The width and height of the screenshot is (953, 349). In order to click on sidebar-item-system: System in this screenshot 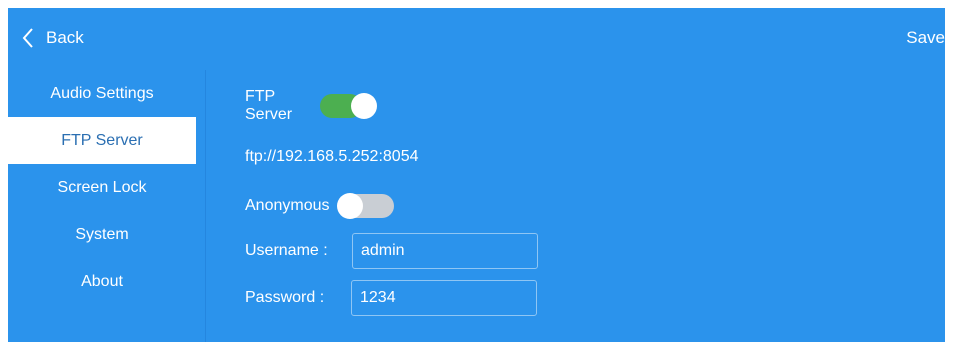, I will do `click(102, 234)`.